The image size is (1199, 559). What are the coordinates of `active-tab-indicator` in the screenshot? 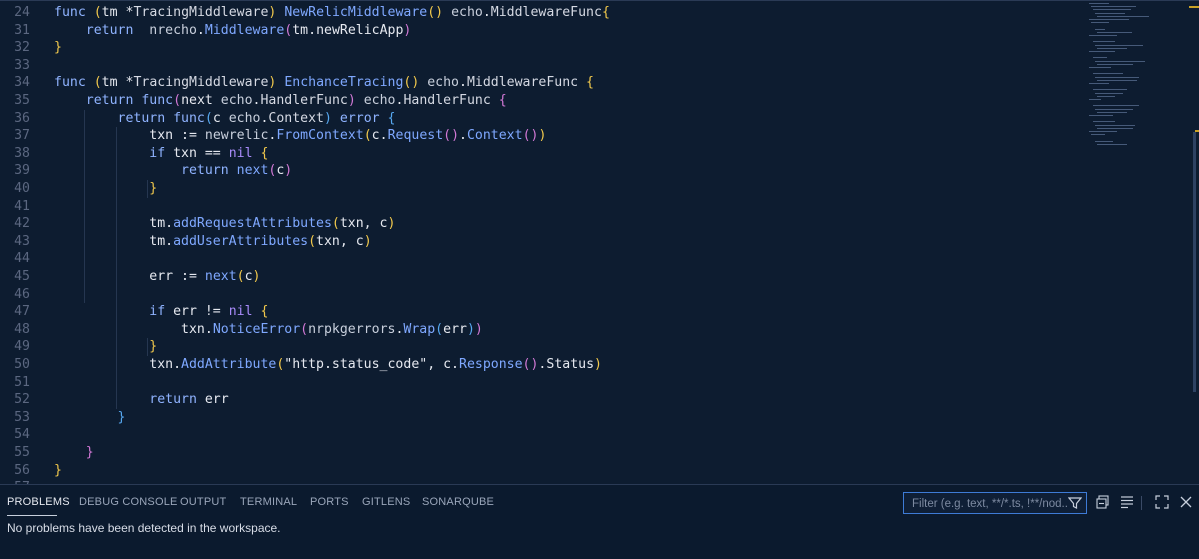 It's located at (32, 515).